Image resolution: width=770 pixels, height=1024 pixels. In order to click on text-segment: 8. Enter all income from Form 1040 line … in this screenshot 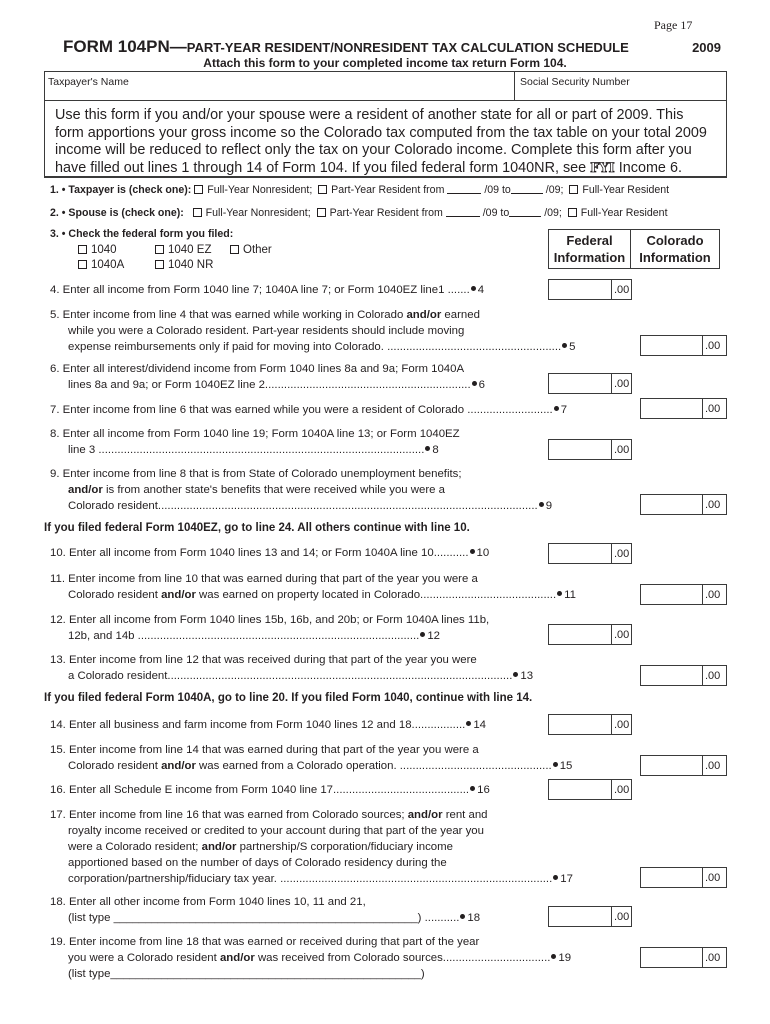, I will do `click(255, 434)`.